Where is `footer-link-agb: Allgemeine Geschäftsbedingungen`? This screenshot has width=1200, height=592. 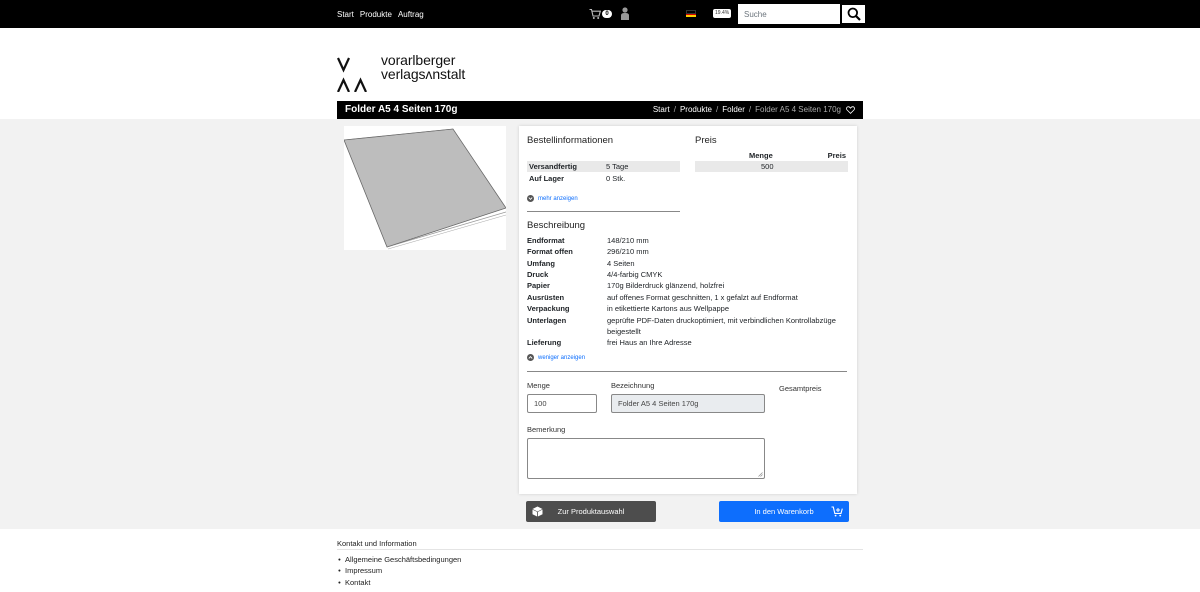 footer-link-agb: Allgemeine Geschäftsbedingungen is located at coordinates (397, 559).